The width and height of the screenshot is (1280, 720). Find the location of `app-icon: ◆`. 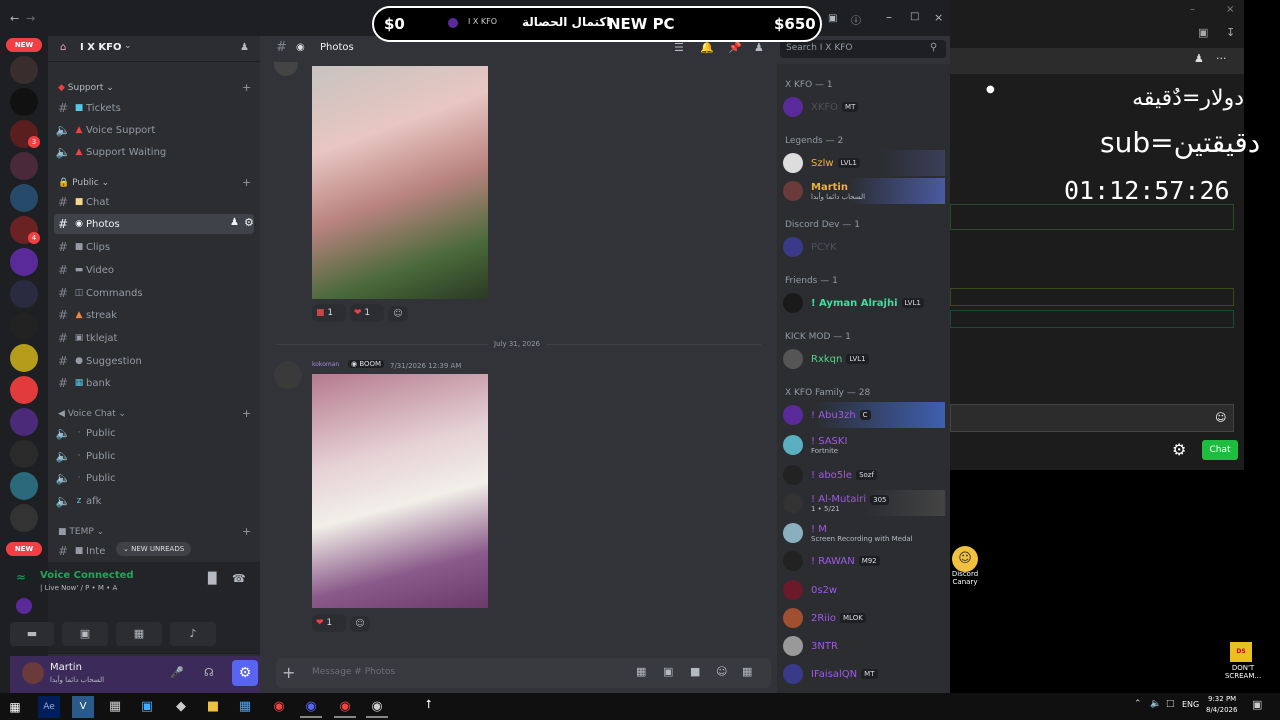

app-icon: ◆ is located at coordinates (181, 707).